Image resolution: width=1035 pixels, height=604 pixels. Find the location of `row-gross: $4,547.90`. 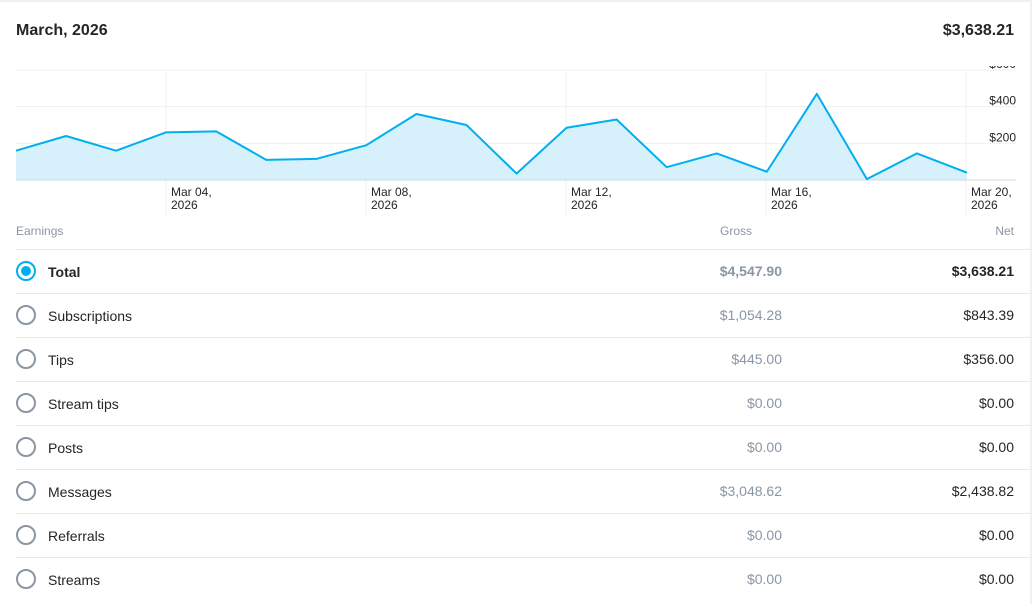

row-gross: $4,547.90 is located at coordinates (750, 271).